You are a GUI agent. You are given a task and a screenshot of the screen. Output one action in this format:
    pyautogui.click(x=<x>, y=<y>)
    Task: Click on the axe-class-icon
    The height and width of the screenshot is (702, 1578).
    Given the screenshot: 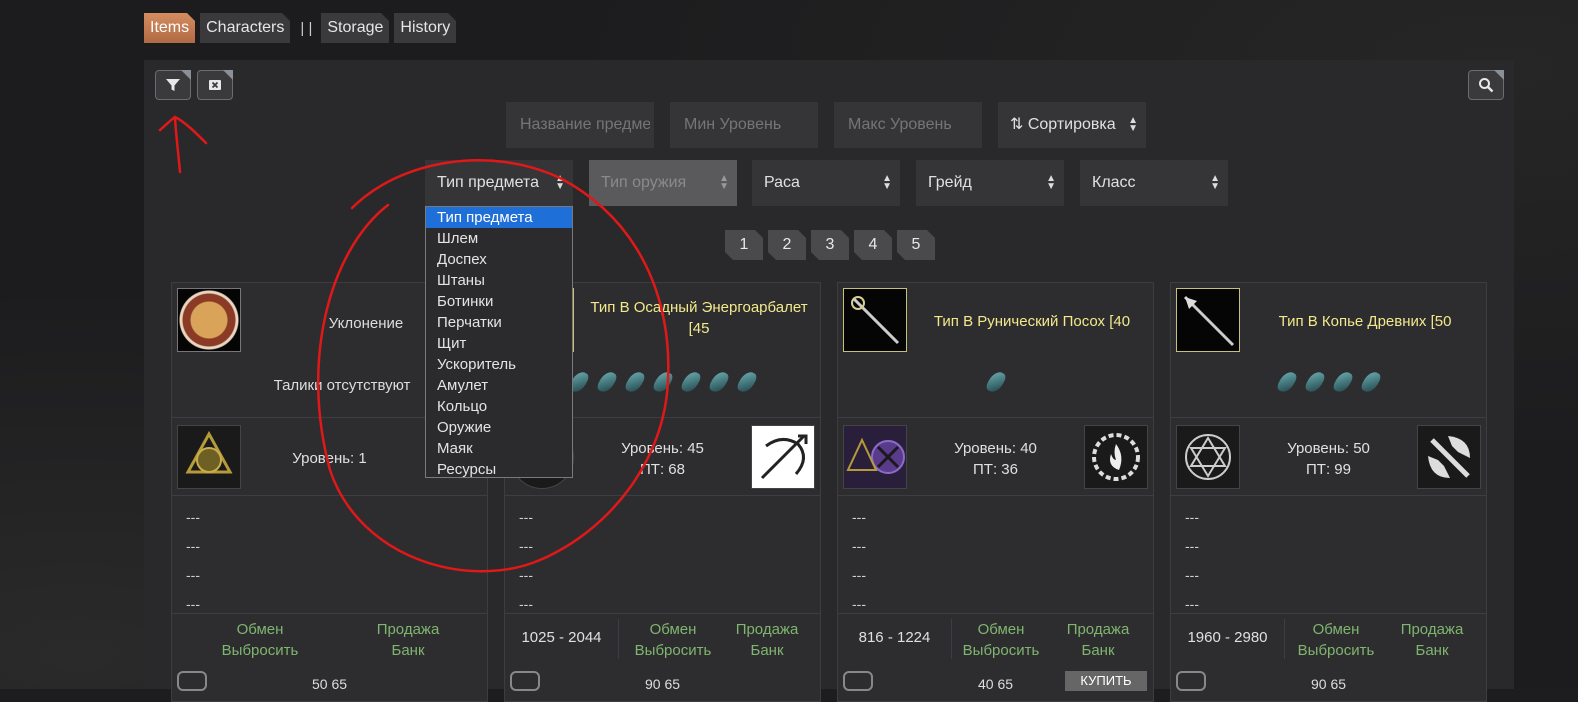 What is the action you would take?
    pyautogui.click(x=1449, y=457)
    